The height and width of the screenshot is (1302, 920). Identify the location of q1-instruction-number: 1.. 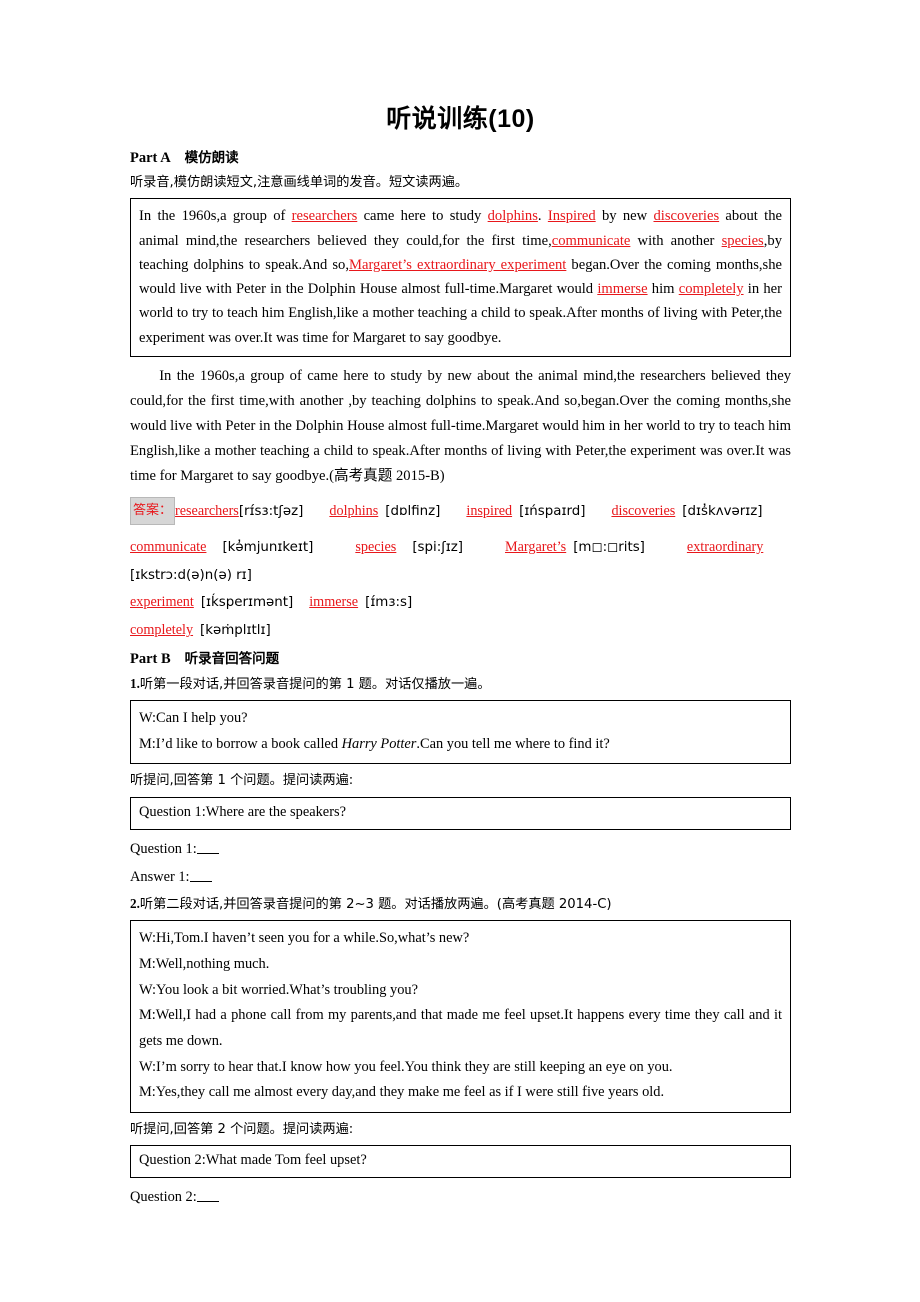
(135, 683).